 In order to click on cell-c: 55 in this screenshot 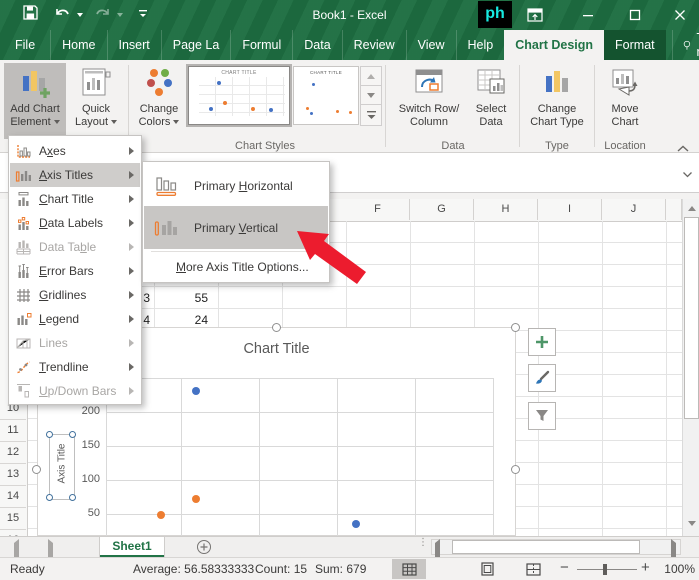, I will do `click(183, 298)`.